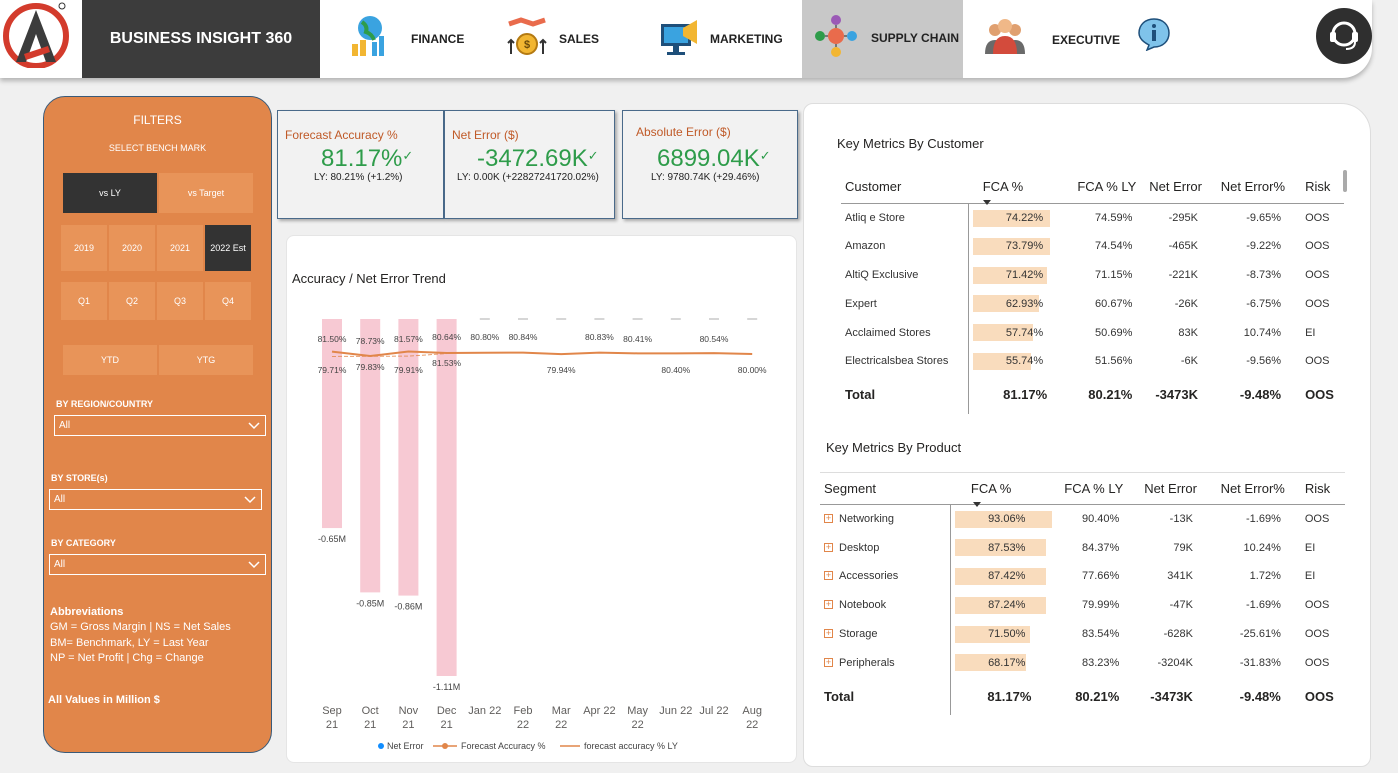 The height and width of the screenshot is (773, 1398). I want to click on kpi-subtext: LY: 80.21% (+1.2%), so click(358, 177).